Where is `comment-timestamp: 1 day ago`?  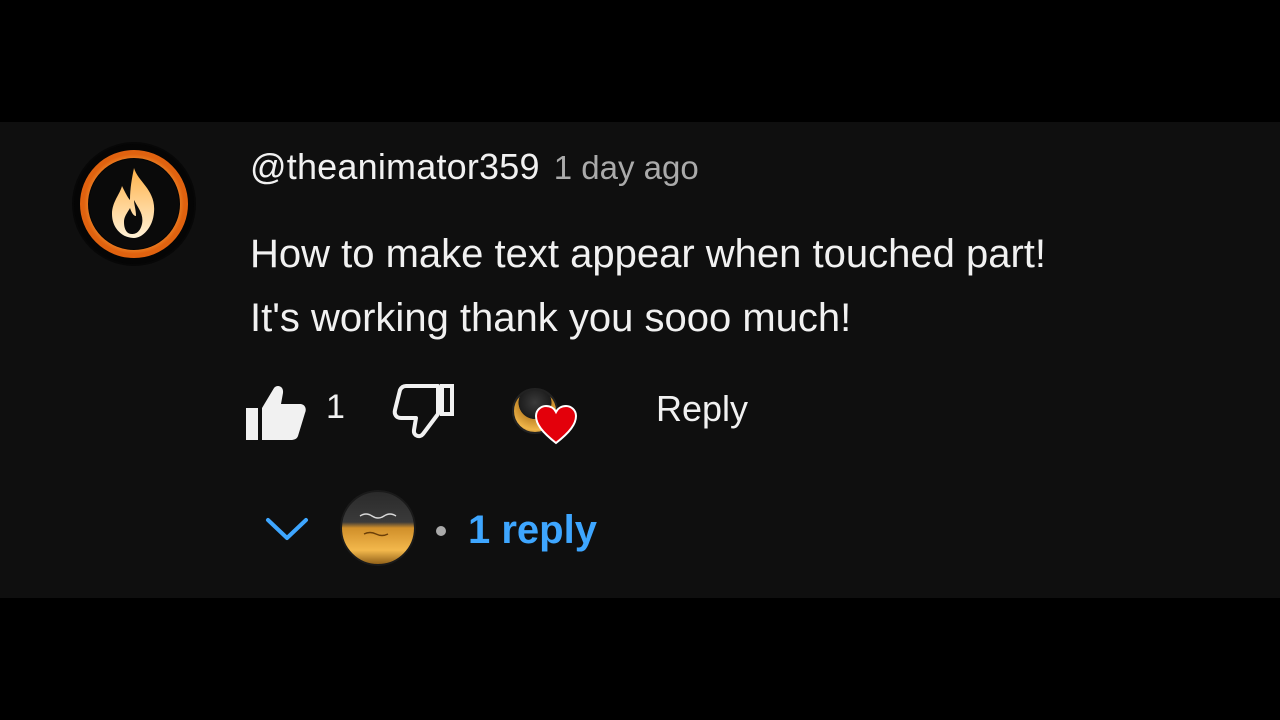 comment-timestamp: 1 day ago is located at coordinates (626, 168).